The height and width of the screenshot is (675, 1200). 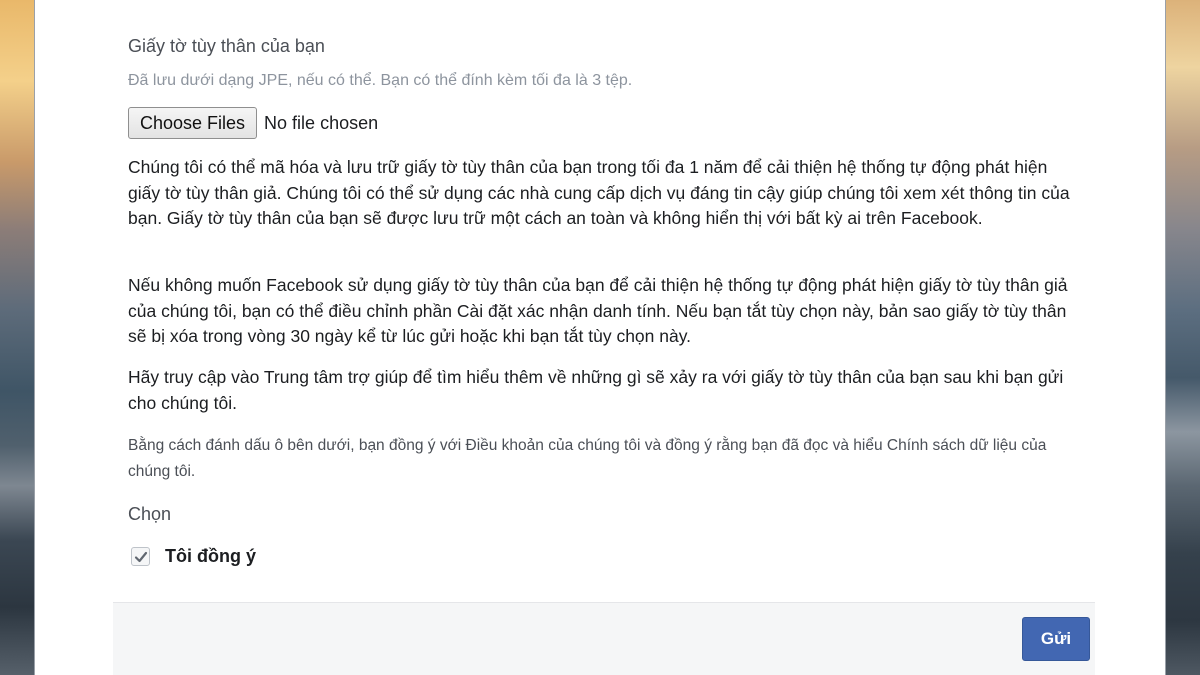 What do you see at coordinates (17, 337) in the screenshot?
I see `background-photo-left` at bounding box center [17, 337].